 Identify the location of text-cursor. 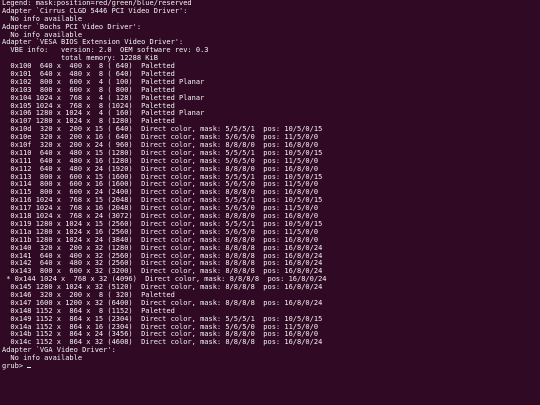
(29, 367).